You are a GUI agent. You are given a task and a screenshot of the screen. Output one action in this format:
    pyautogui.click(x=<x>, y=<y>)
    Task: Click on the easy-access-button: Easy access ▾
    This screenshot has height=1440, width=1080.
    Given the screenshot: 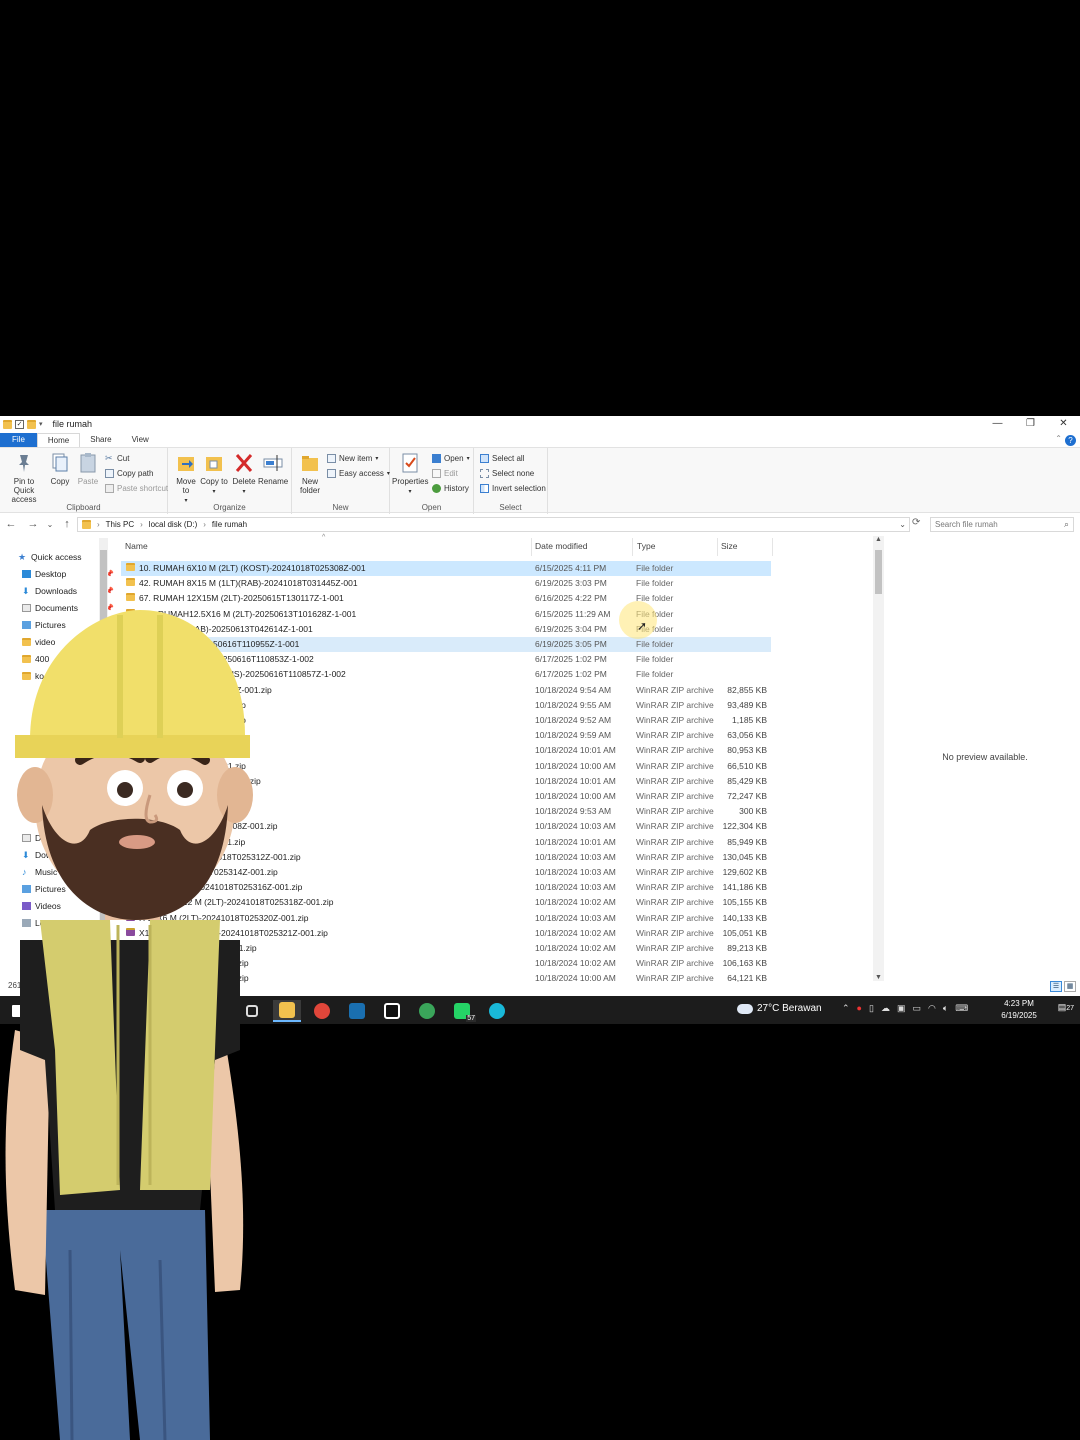 What is the action you would take?
    pyautogui.click(x=358, y=473)
    